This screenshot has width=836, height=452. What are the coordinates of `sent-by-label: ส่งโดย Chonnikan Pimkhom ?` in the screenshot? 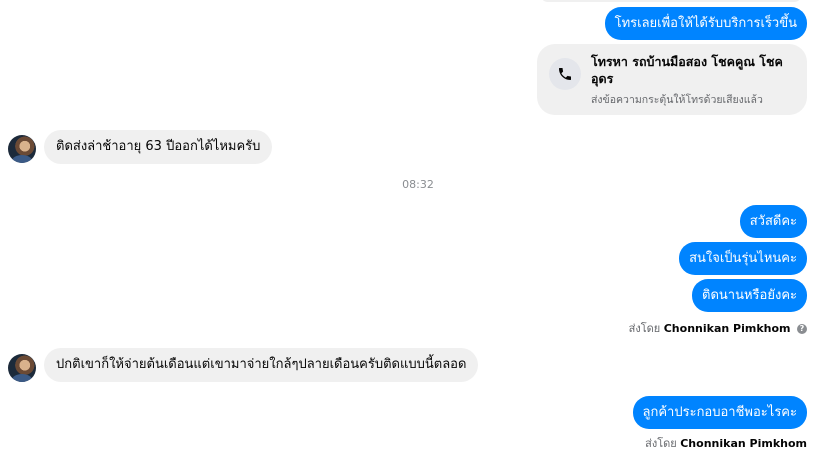 It's located at (718, 328).